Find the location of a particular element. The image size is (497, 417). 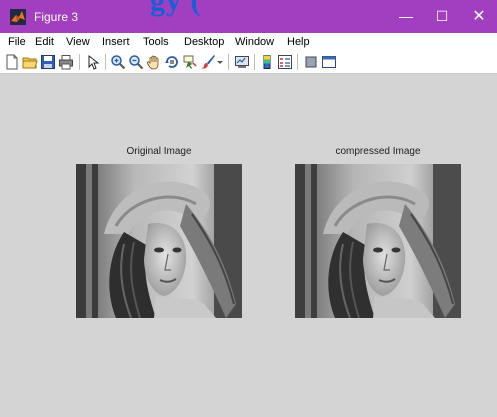

colorbar-icon is located at coordinates (267, 62).